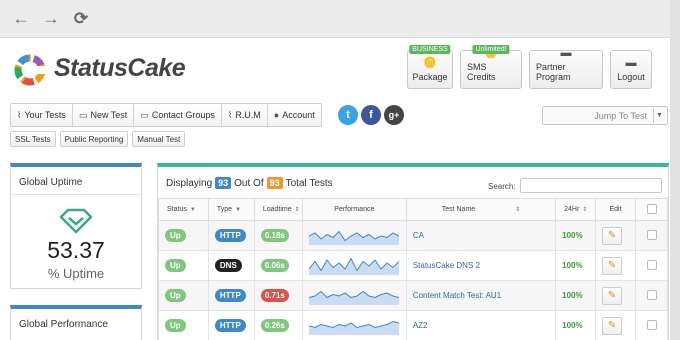 The width and height of the screenshot is (680, 340). I want to click on menu-account-label: Account, so click(298, 115).